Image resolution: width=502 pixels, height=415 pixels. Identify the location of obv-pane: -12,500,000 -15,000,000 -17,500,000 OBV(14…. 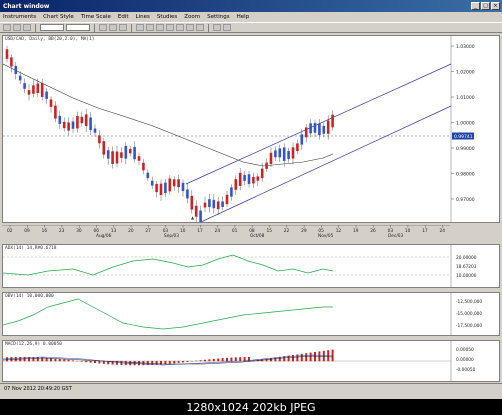
(251, 314).